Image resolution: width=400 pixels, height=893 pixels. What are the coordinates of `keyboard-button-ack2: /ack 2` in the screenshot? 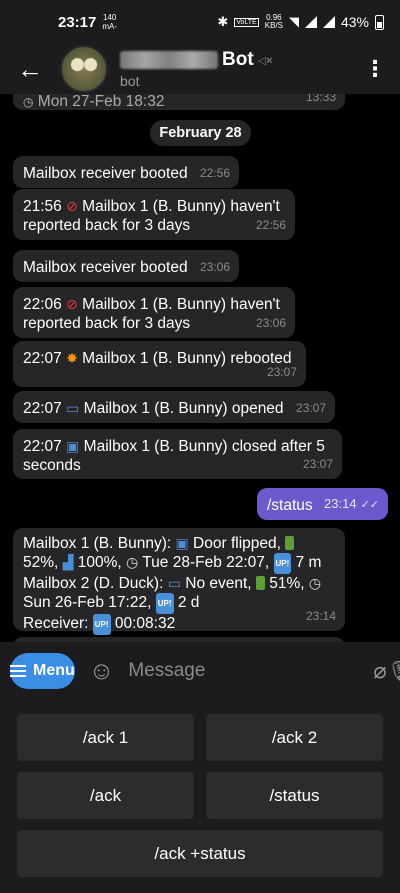 It's located at (294, 737).